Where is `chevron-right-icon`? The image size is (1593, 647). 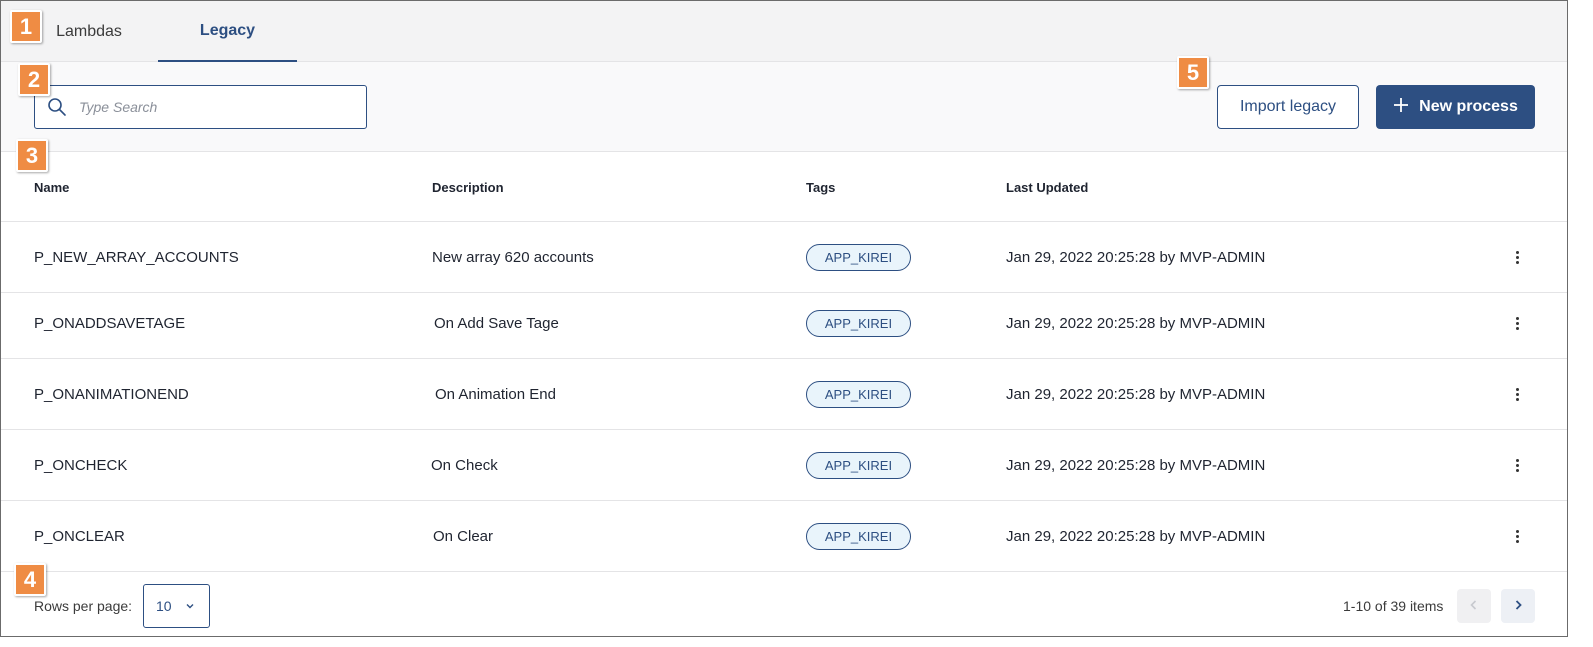
chevron-right-icon is located at coordinates (1518, 606).